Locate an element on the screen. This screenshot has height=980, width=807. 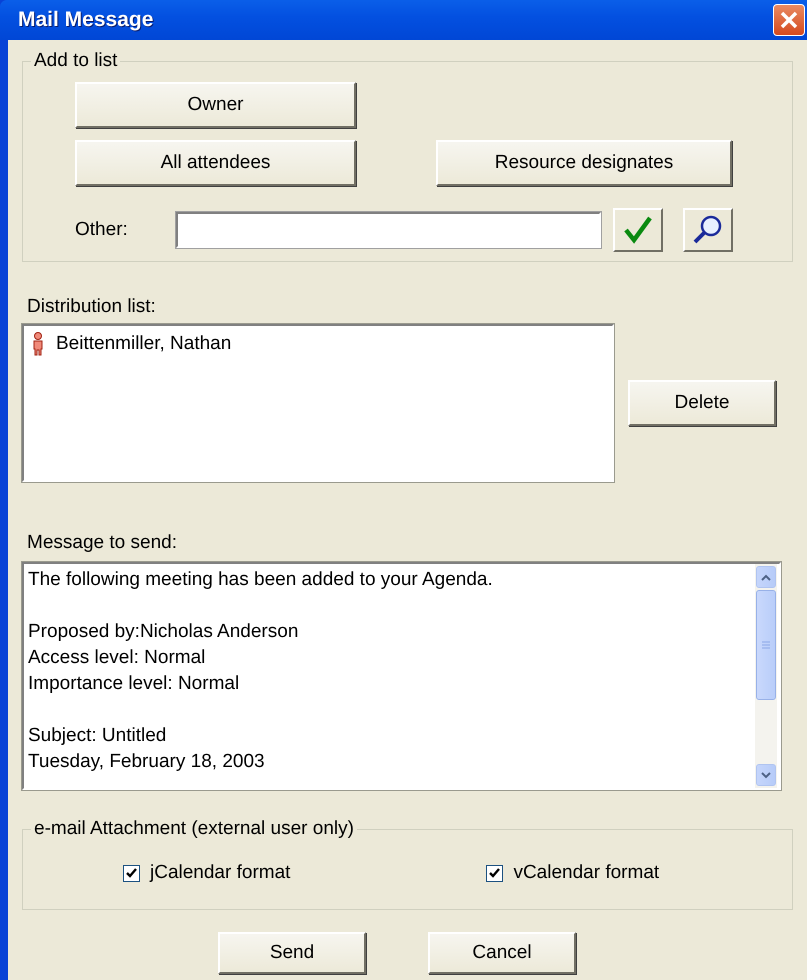
dialog-button: Cancel is located at coordinates (502, 953).